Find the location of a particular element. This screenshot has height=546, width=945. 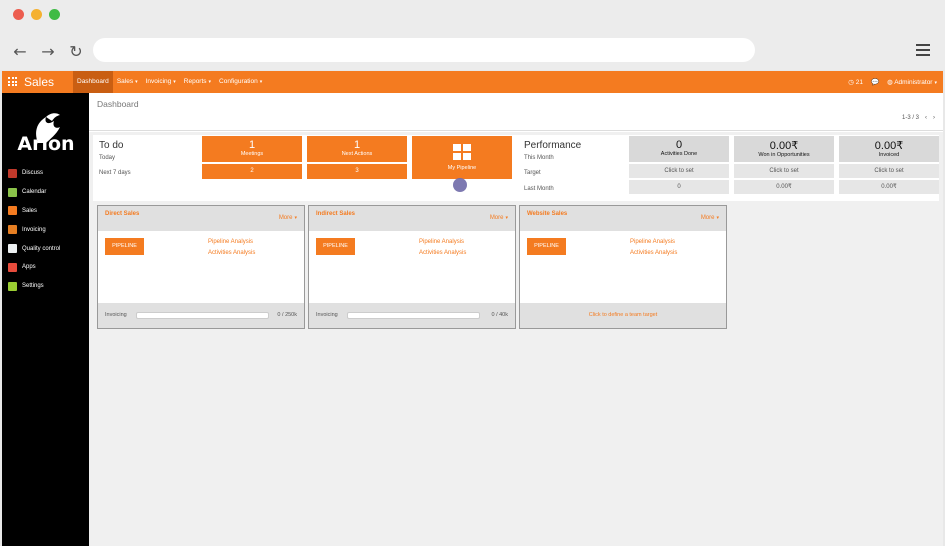

chevron-right-icon: › is located at coordinates (934, 118).